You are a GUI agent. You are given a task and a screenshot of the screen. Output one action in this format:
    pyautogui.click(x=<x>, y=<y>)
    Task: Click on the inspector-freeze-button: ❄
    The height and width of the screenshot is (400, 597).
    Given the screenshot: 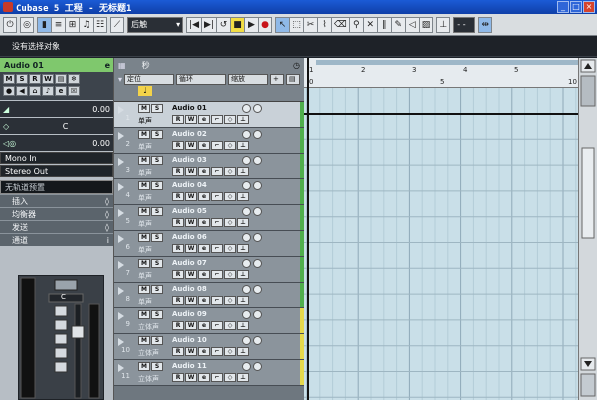 What is the action you would take?
    pyautogui.click(x=74, y=79)
    